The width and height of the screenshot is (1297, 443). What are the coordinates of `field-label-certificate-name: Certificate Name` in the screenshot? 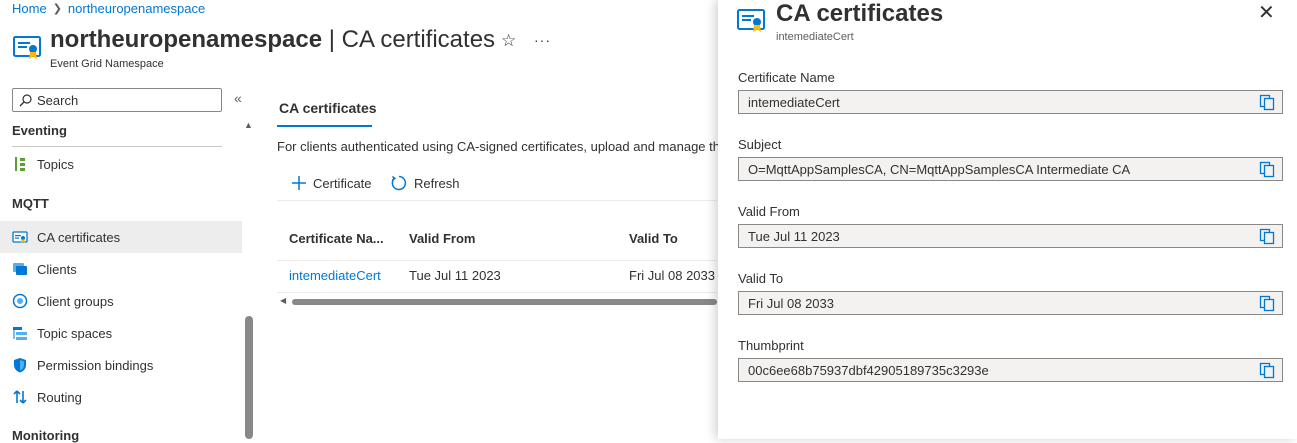 It's located at (786, 77).